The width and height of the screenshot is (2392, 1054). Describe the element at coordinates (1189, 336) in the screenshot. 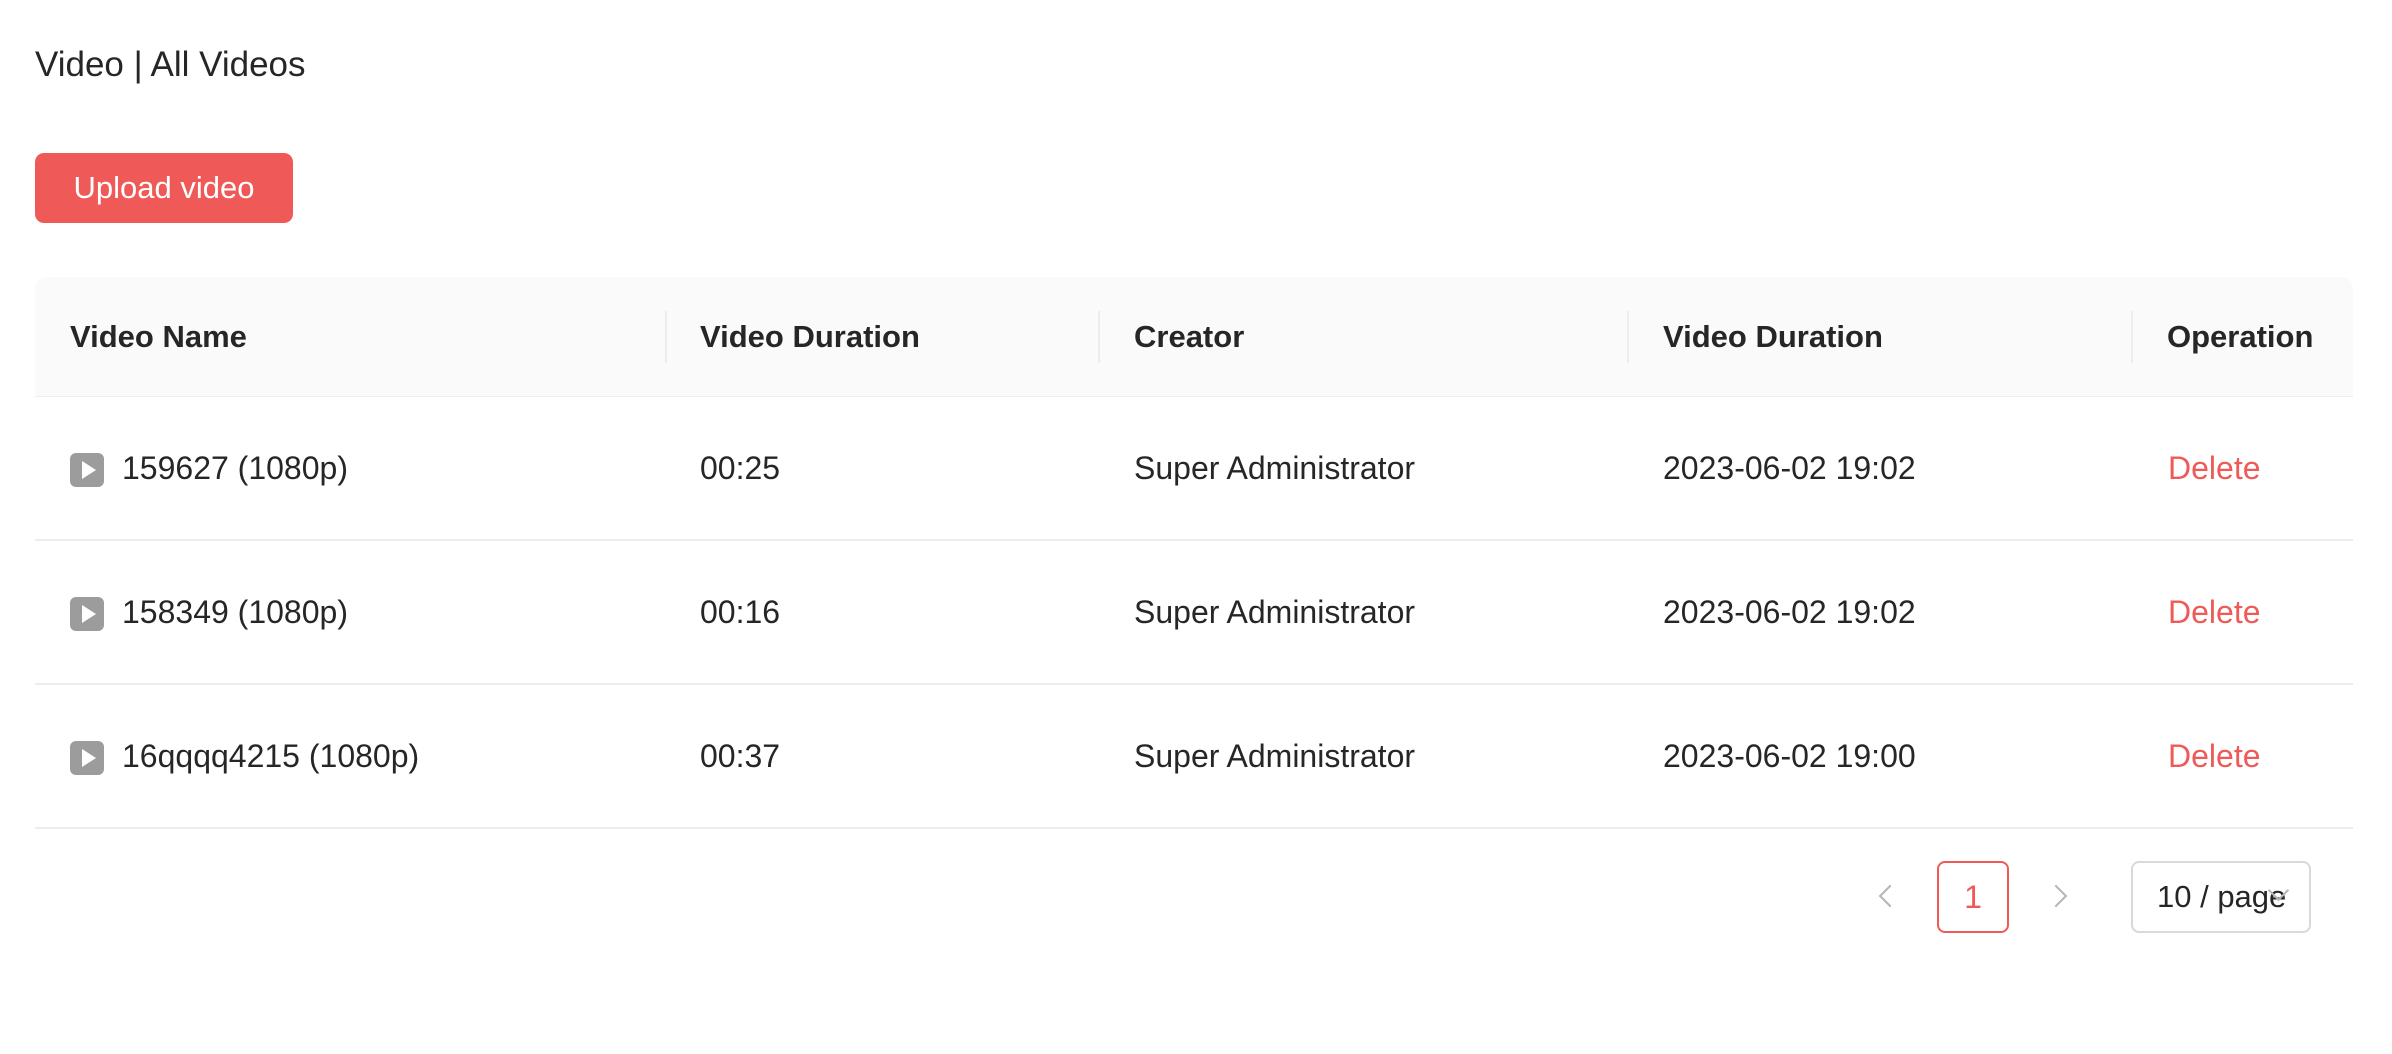

I see `column-header-creator: Creator` at that location.